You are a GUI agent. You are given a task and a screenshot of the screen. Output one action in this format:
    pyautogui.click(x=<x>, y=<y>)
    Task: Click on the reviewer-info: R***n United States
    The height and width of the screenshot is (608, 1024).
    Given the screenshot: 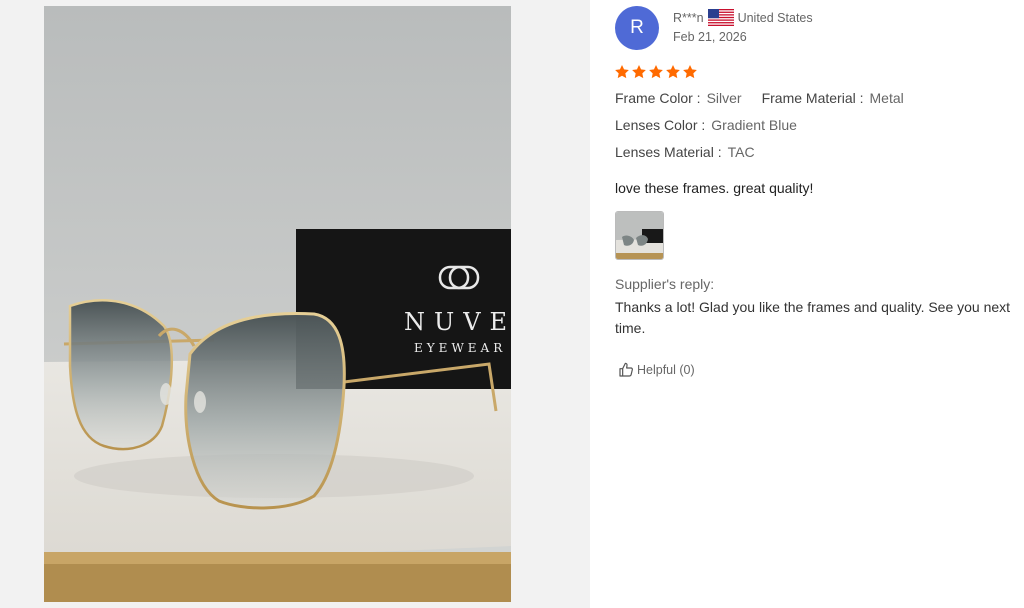 What is the action you would take?
    pyautogui.click(x=743, y=17)
    